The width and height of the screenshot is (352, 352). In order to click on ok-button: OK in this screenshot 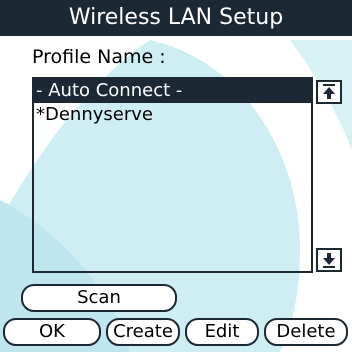, I will do `click(52, 332)`.